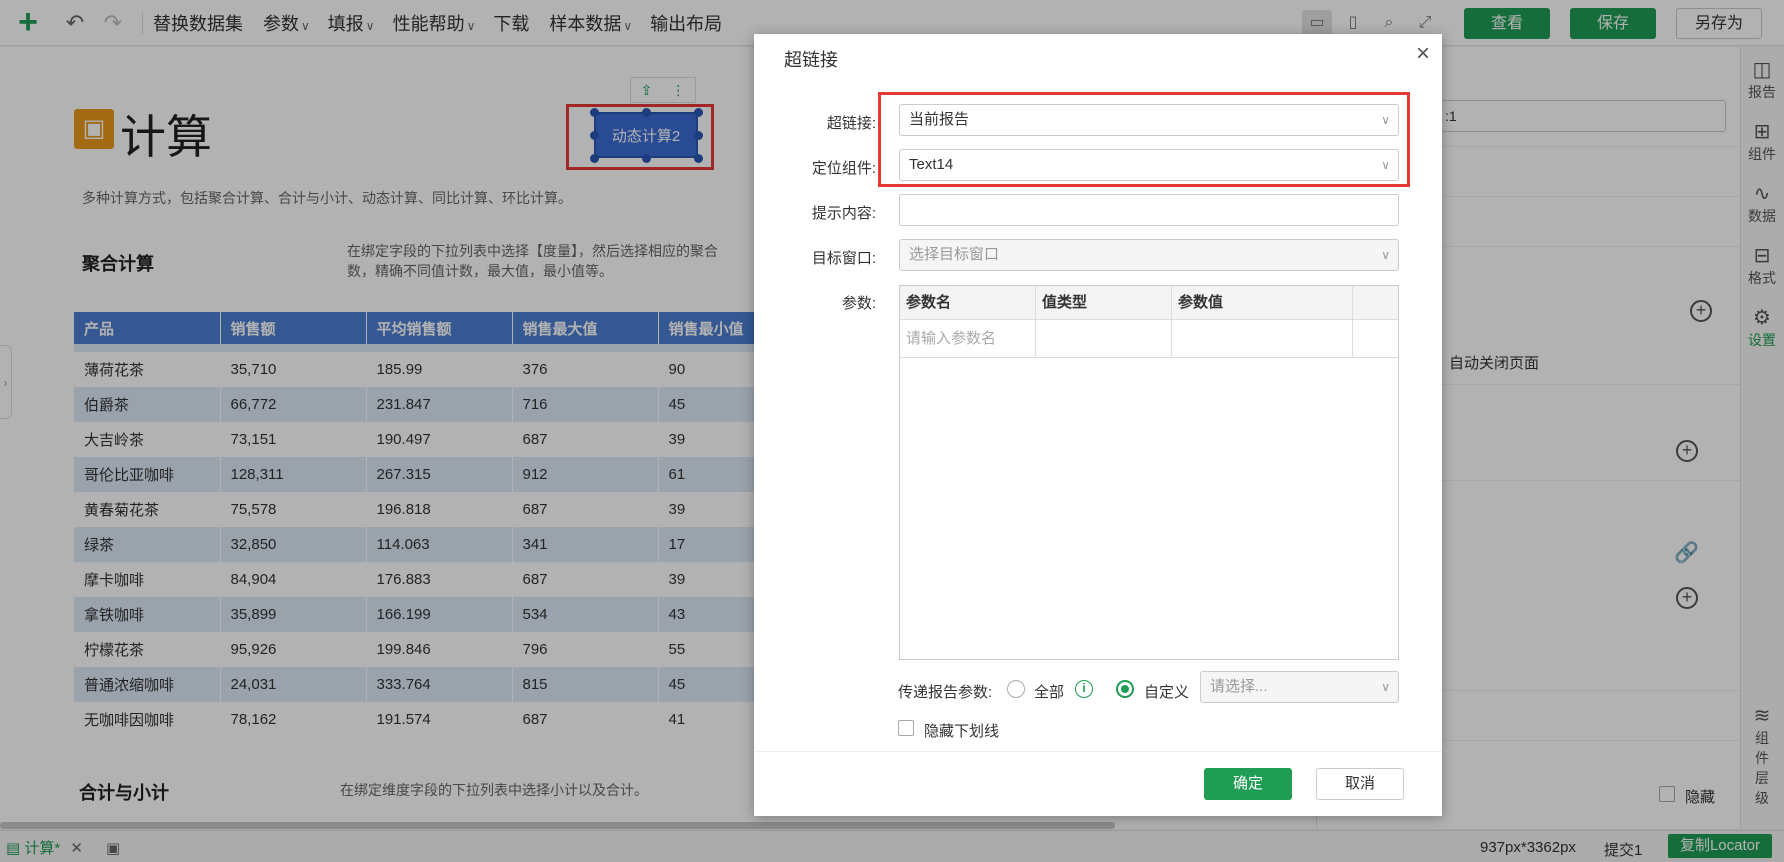 This screenshot has height=862, width=1784. What do you see at coordinates (1423, 54) in the screenshot?
I see `close-icon: ×` at bounding box center [1423, 54].